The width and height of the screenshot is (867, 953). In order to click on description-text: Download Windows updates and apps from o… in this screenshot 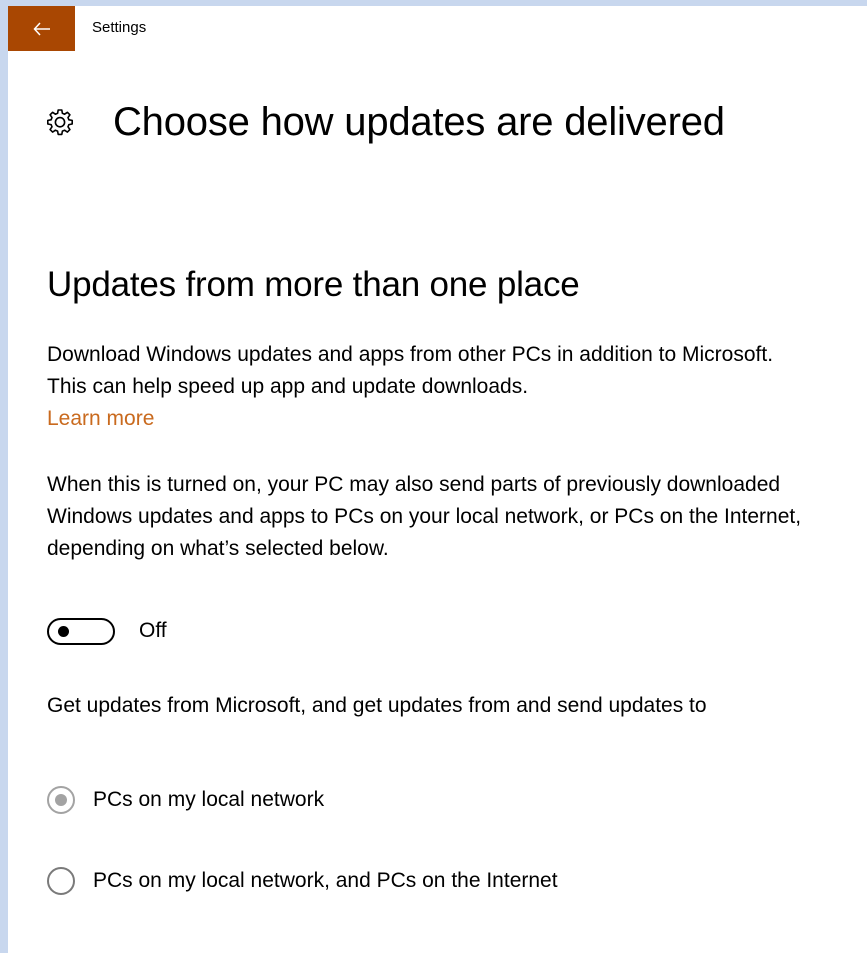, I will do `click(410, 370)`.